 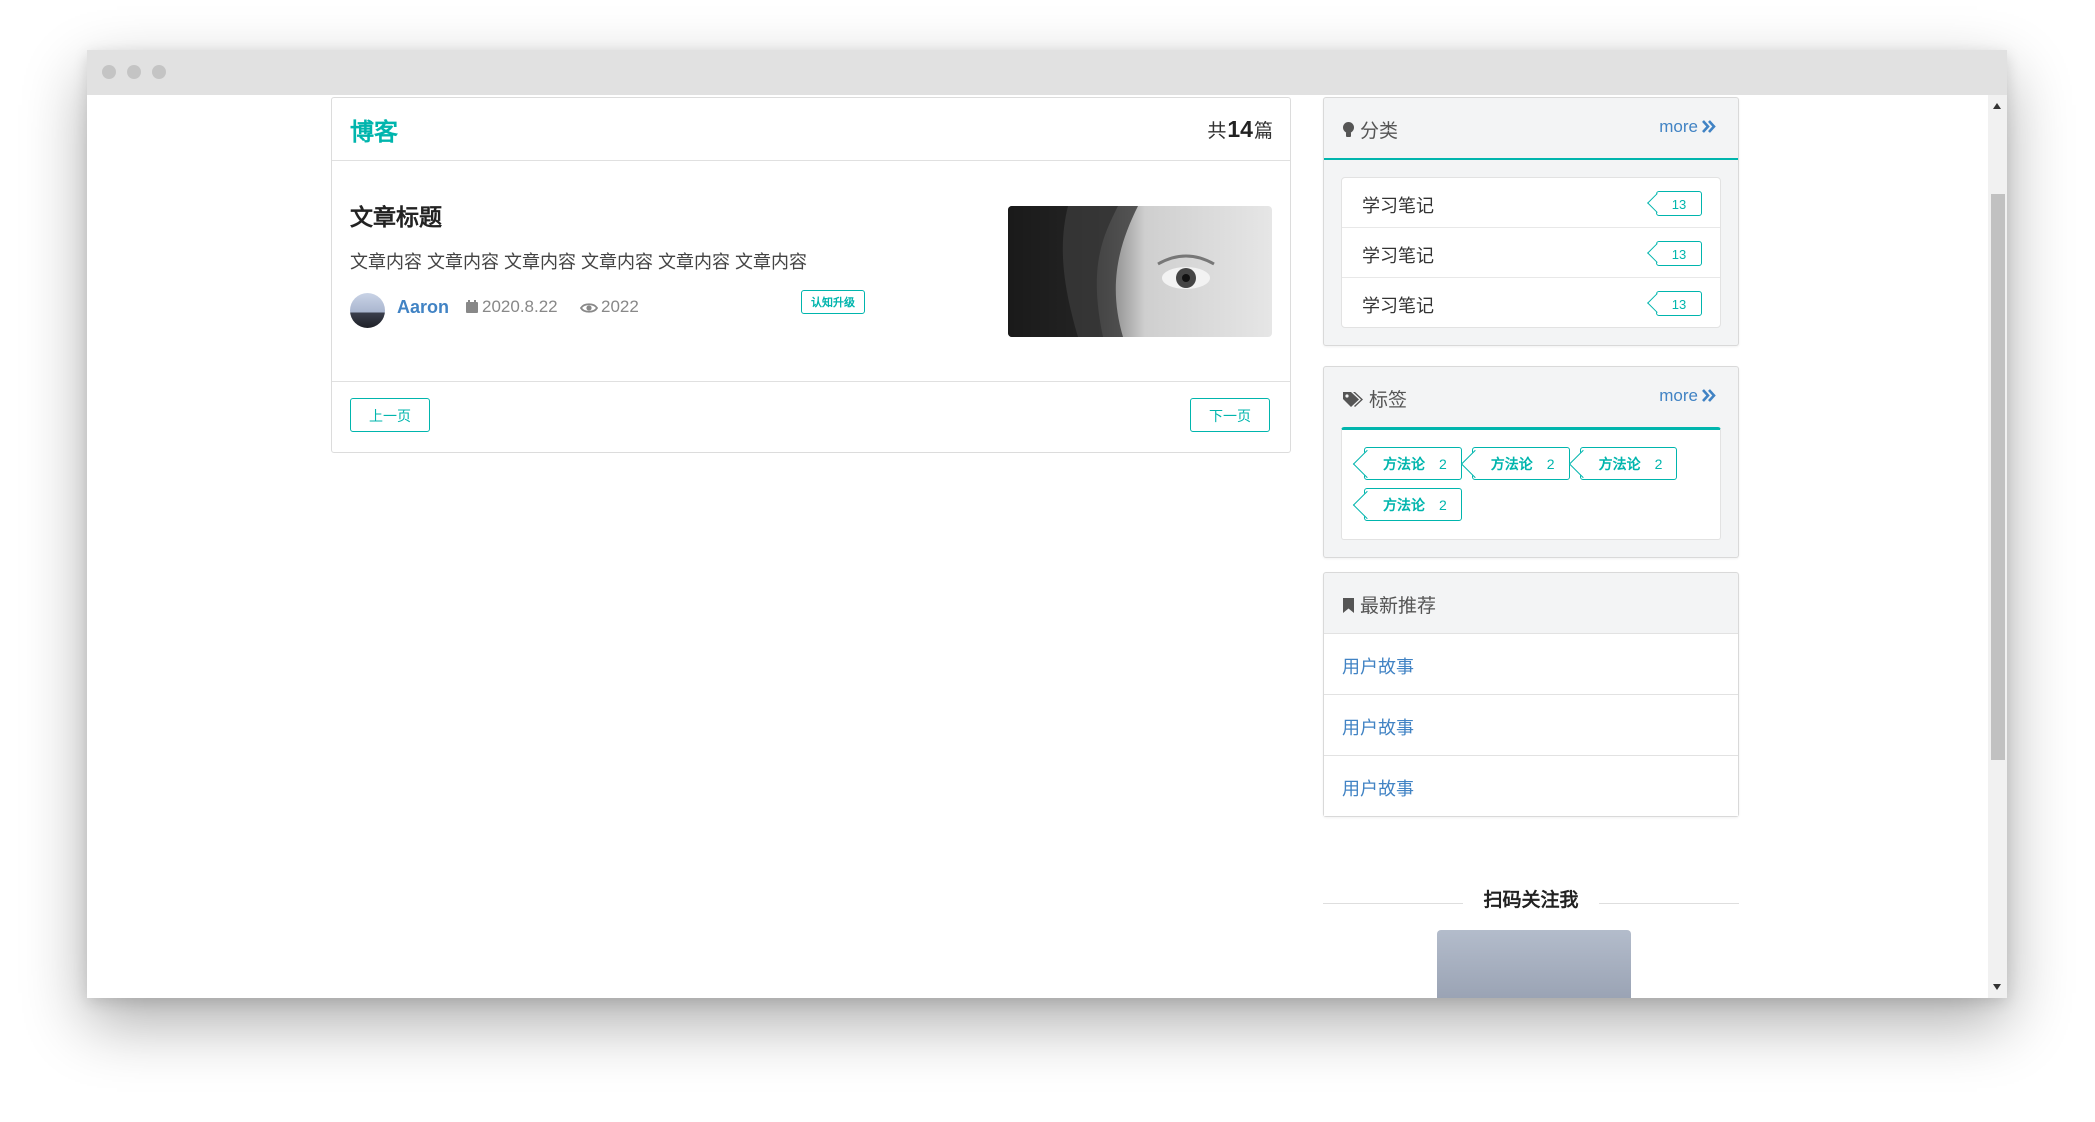 What do you see at coordinates (1047, 72) in the screenshot?
I see `window-titlebar` at bounding box center [1047, 72].